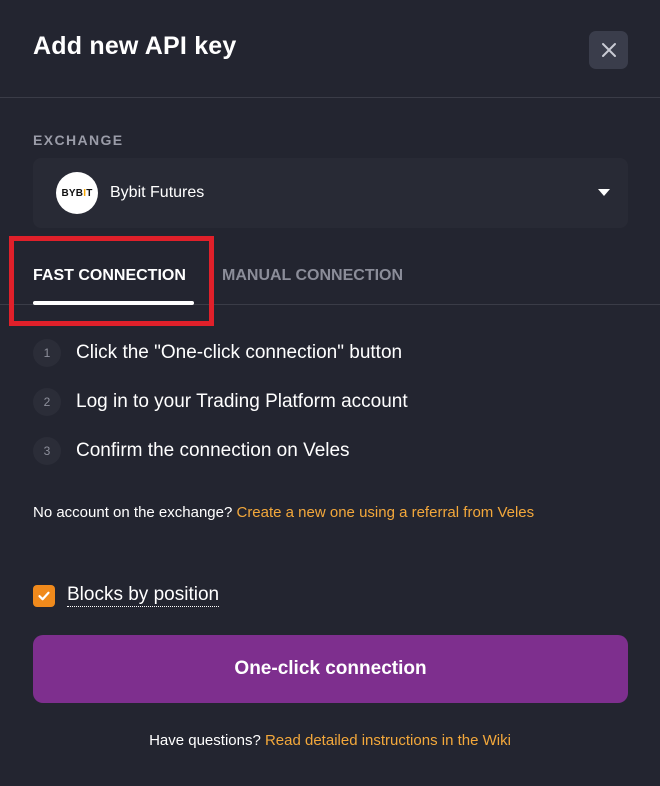  What do you see at coordinates (157, 192) in the screenshot?
I see `exchange-selected-value: Bybit Futures` at bounding box center [157, 192].